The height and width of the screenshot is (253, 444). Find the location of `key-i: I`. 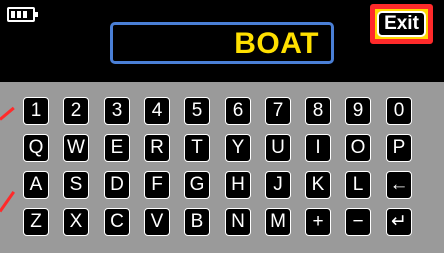

key-i: I is located at coordinates (318, 148).